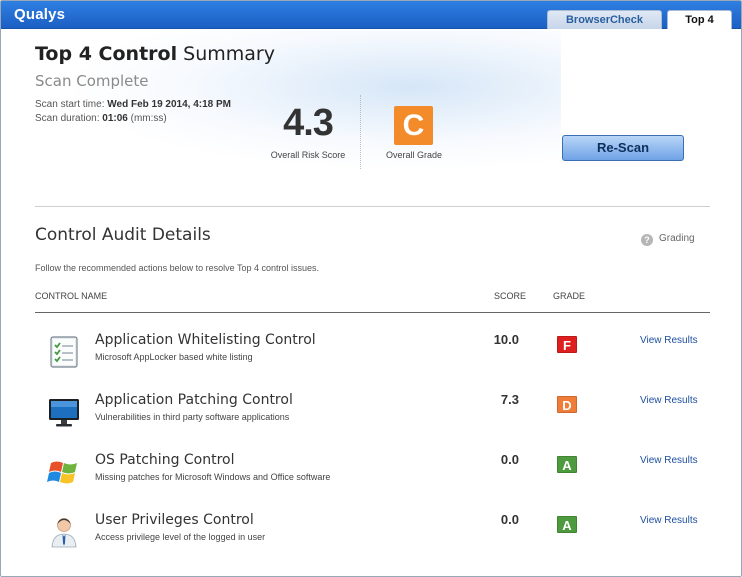 This screenshot has height=577, width=742. Describe the element at coordinates (69, 118) in the screenshot. I see `scan-duration-label: Scan duration:` at that location.